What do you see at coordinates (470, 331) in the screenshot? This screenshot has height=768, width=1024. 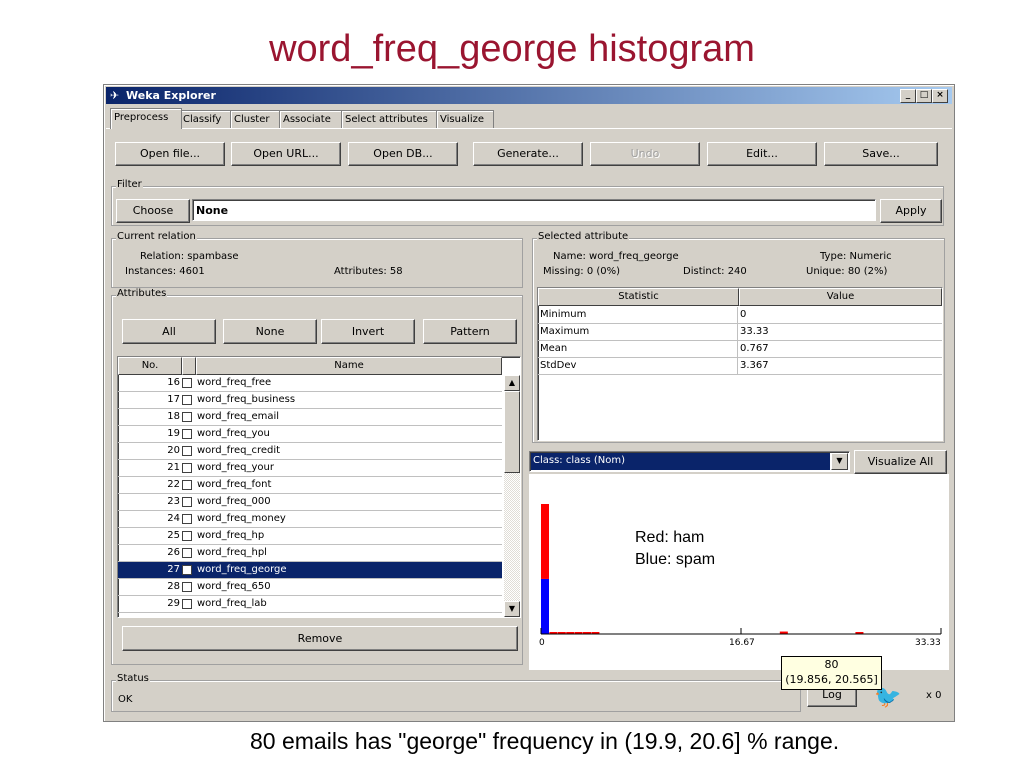 I see `pattern-button: Pattern` at bounding box center [470, 331].